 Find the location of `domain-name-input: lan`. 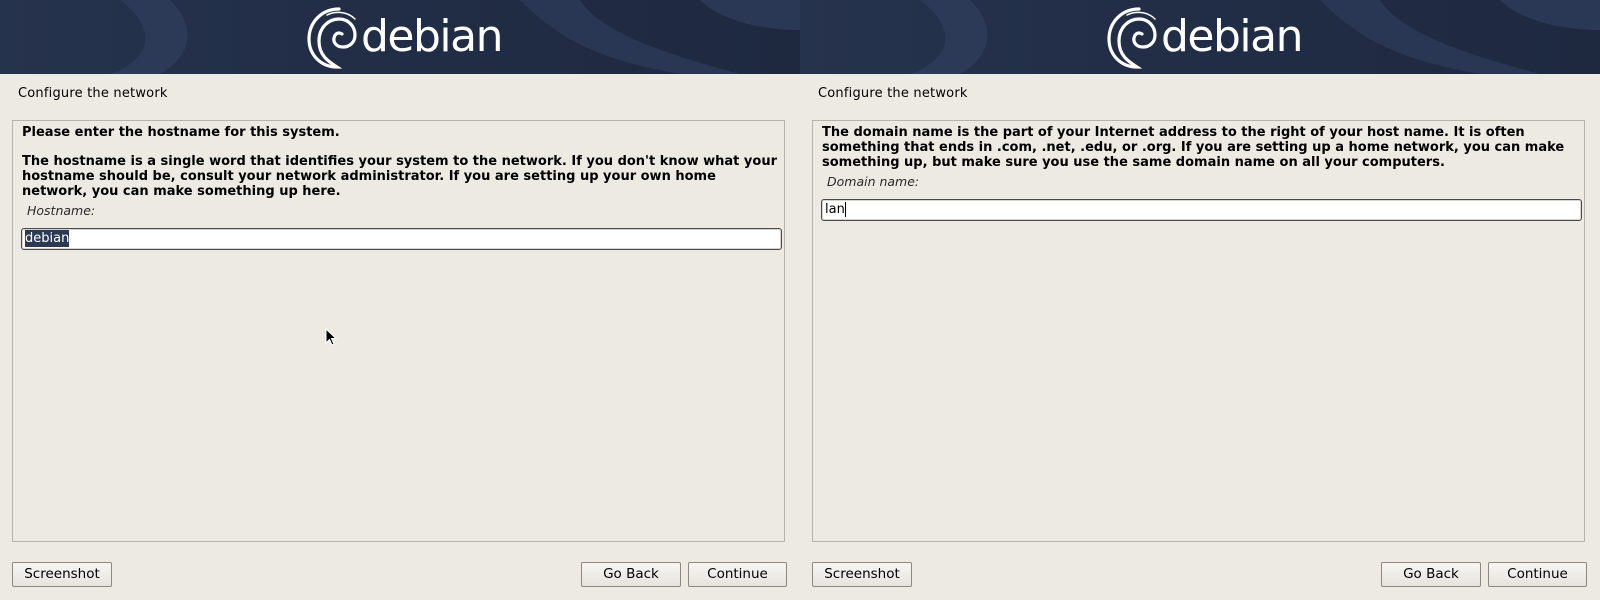

domain-name-input: lan is located at coordinates (1201, 210).